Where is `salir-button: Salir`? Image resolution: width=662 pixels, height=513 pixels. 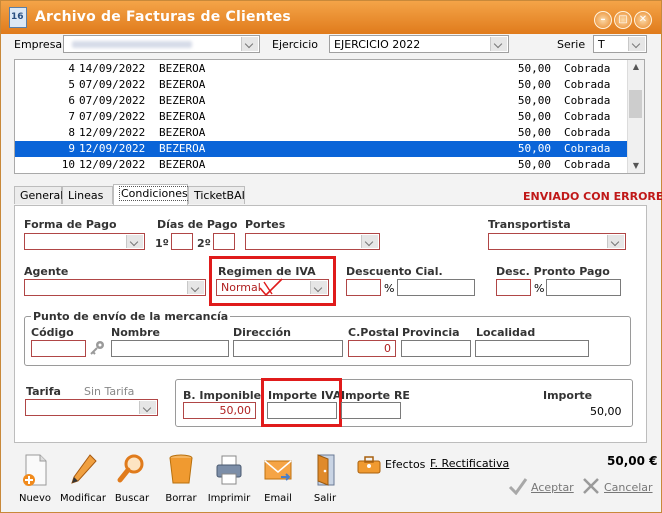
salir-button: Salir is located at coordinates (325, 481).